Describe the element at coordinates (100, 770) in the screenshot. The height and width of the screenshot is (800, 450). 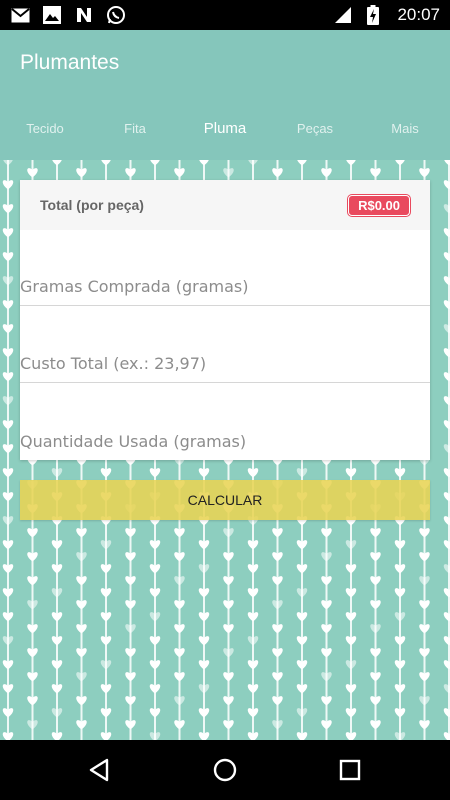
I see `back-icon` at that location.